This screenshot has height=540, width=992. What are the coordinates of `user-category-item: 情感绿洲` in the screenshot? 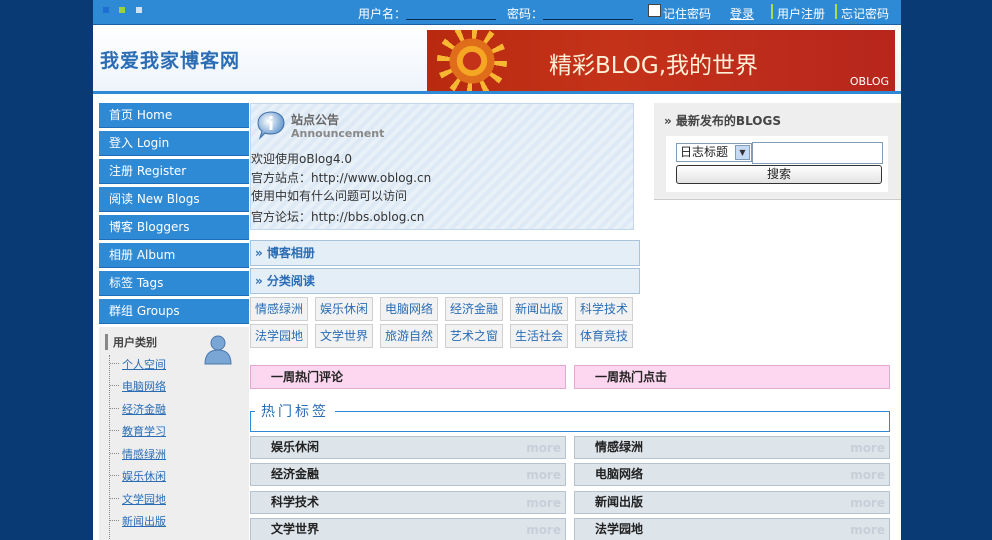 It's located at (144, 454).